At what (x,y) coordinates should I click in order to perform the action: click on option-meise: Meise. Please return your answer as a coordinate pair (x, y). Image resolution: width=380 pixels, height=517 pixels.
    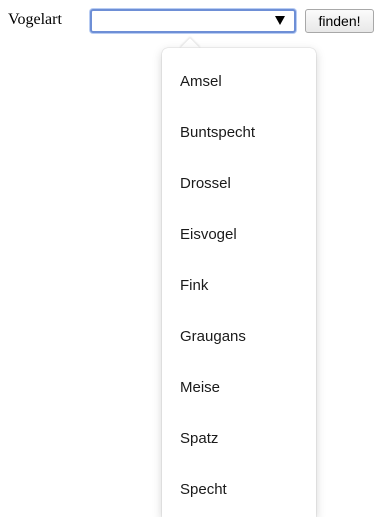
    Looking at the image, I should click on (200, 388).